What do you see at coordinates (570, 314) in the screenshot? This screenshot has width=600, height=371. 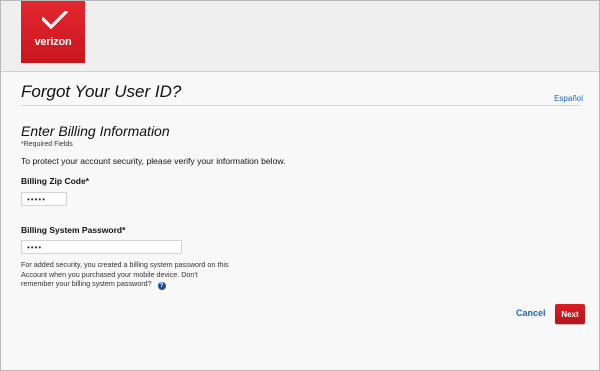 I see `next-button: Next` at bounding box center [570, 314].